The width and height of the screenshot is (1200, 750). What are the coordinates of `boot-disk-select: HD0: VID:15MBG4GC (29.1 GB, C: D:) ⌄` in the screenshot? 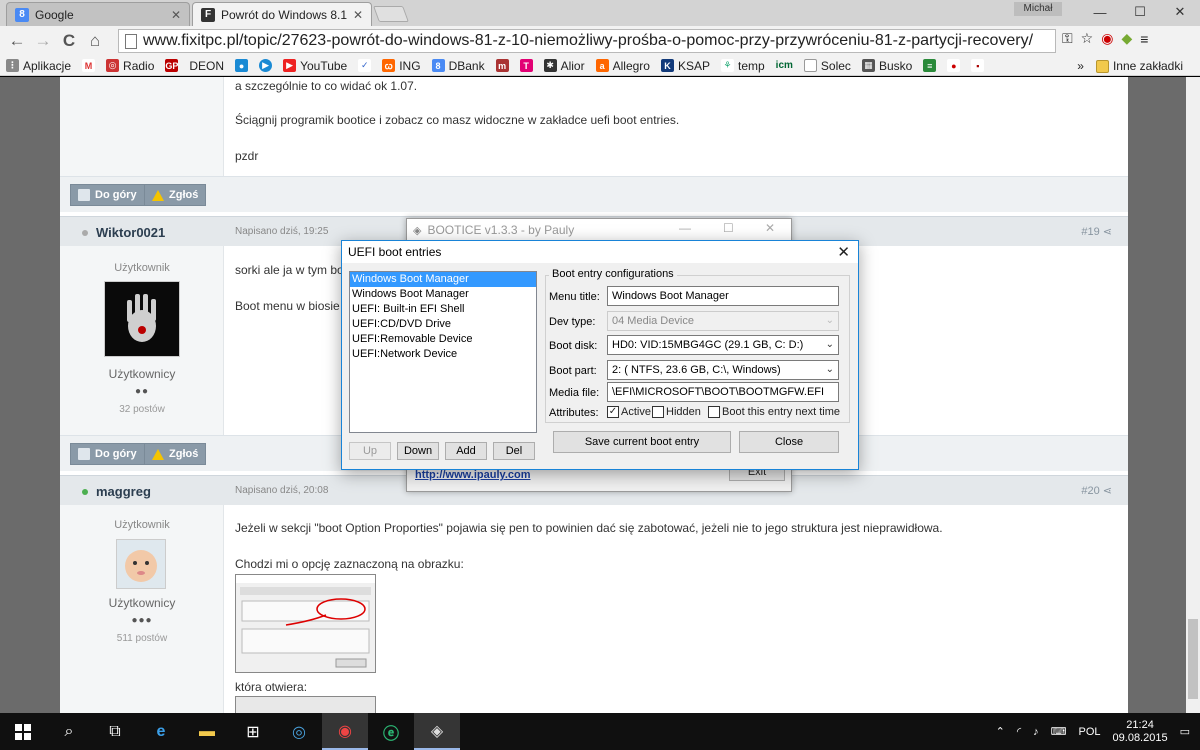 It's located at (723, 345).